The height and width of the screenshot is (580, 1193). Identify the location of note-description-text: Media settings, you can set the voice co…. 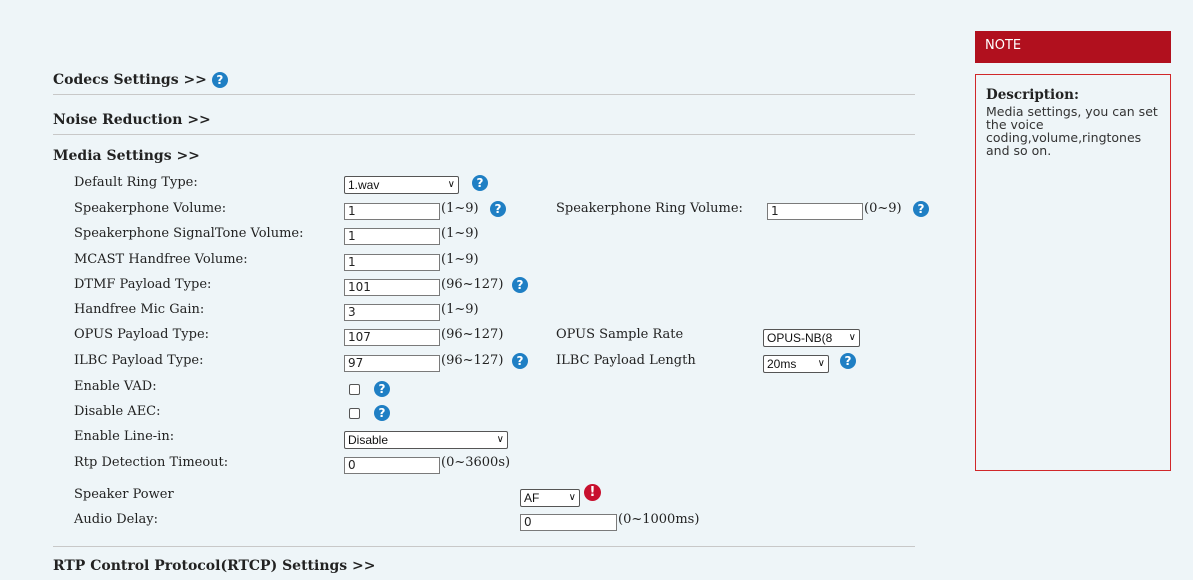
(1072, 131).